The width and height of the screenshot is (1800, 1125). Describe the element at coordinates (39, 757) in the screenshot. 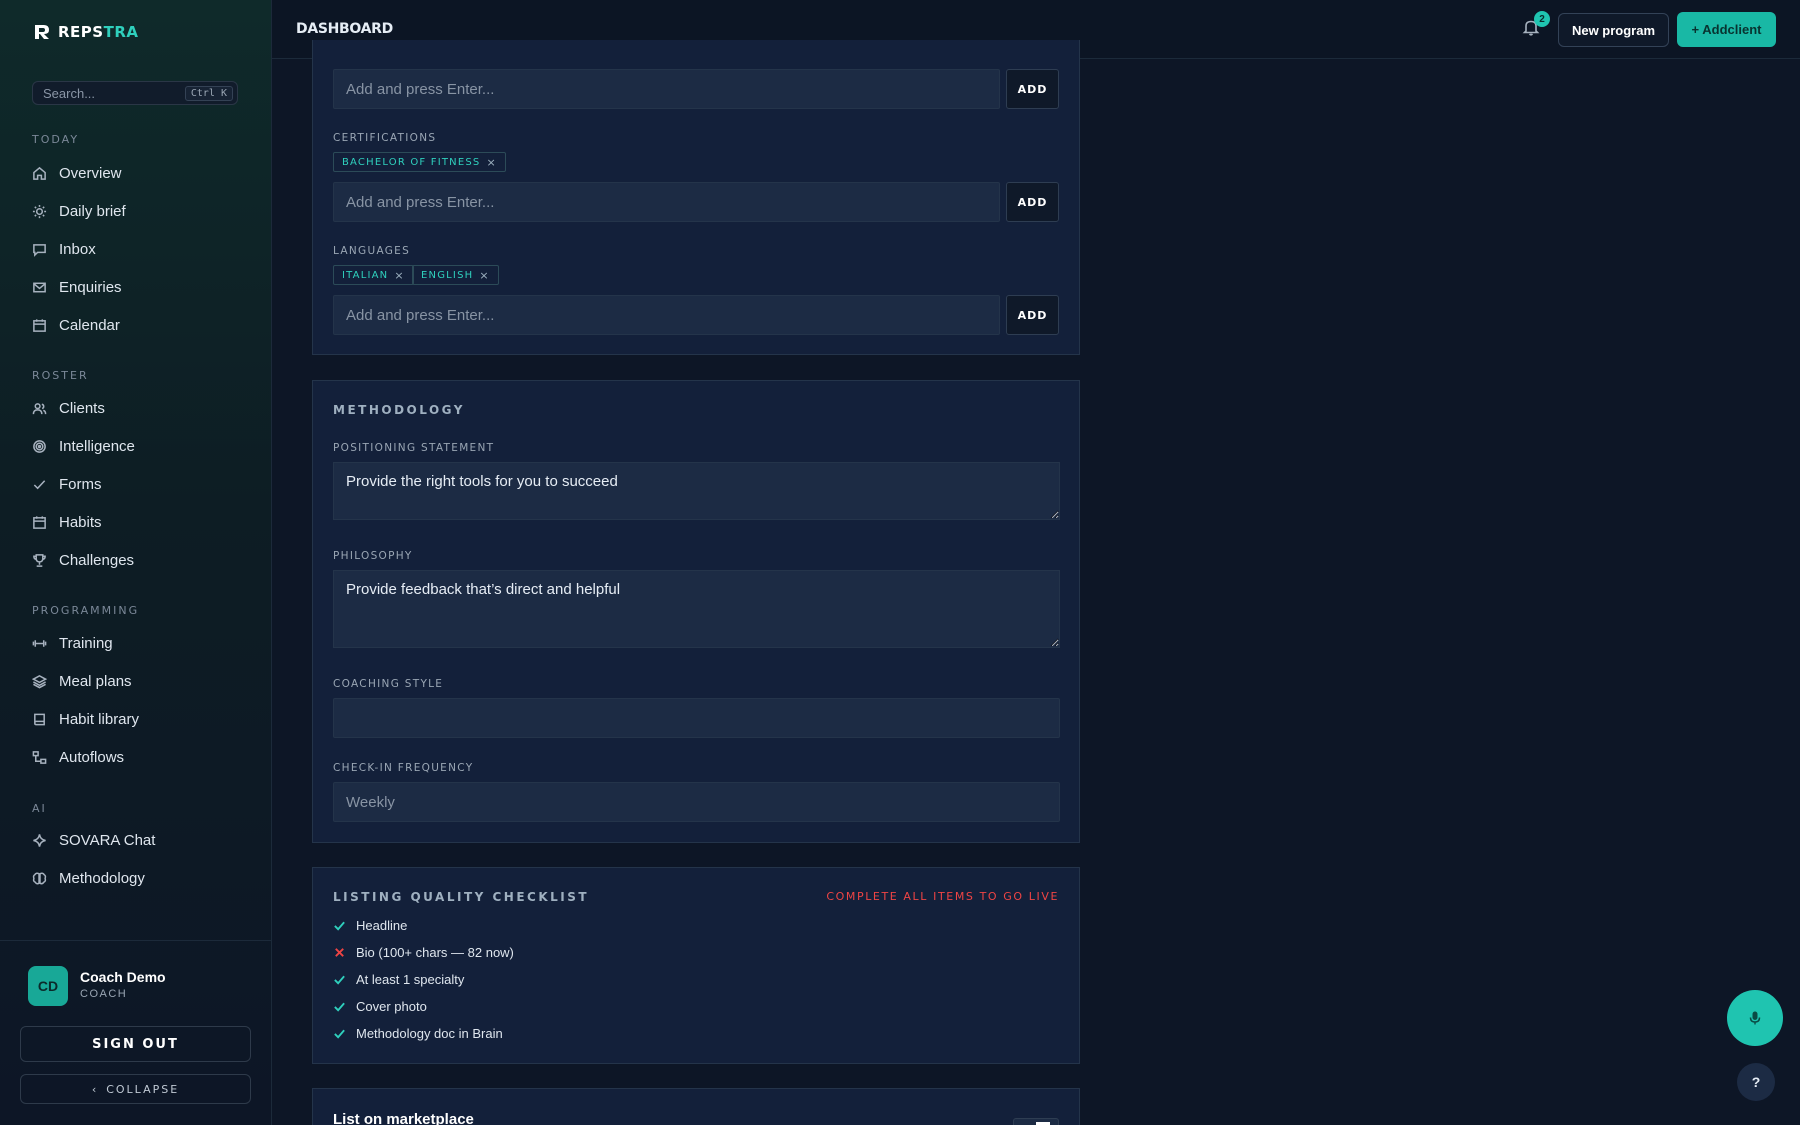

I see `workflow-icon` at that location.